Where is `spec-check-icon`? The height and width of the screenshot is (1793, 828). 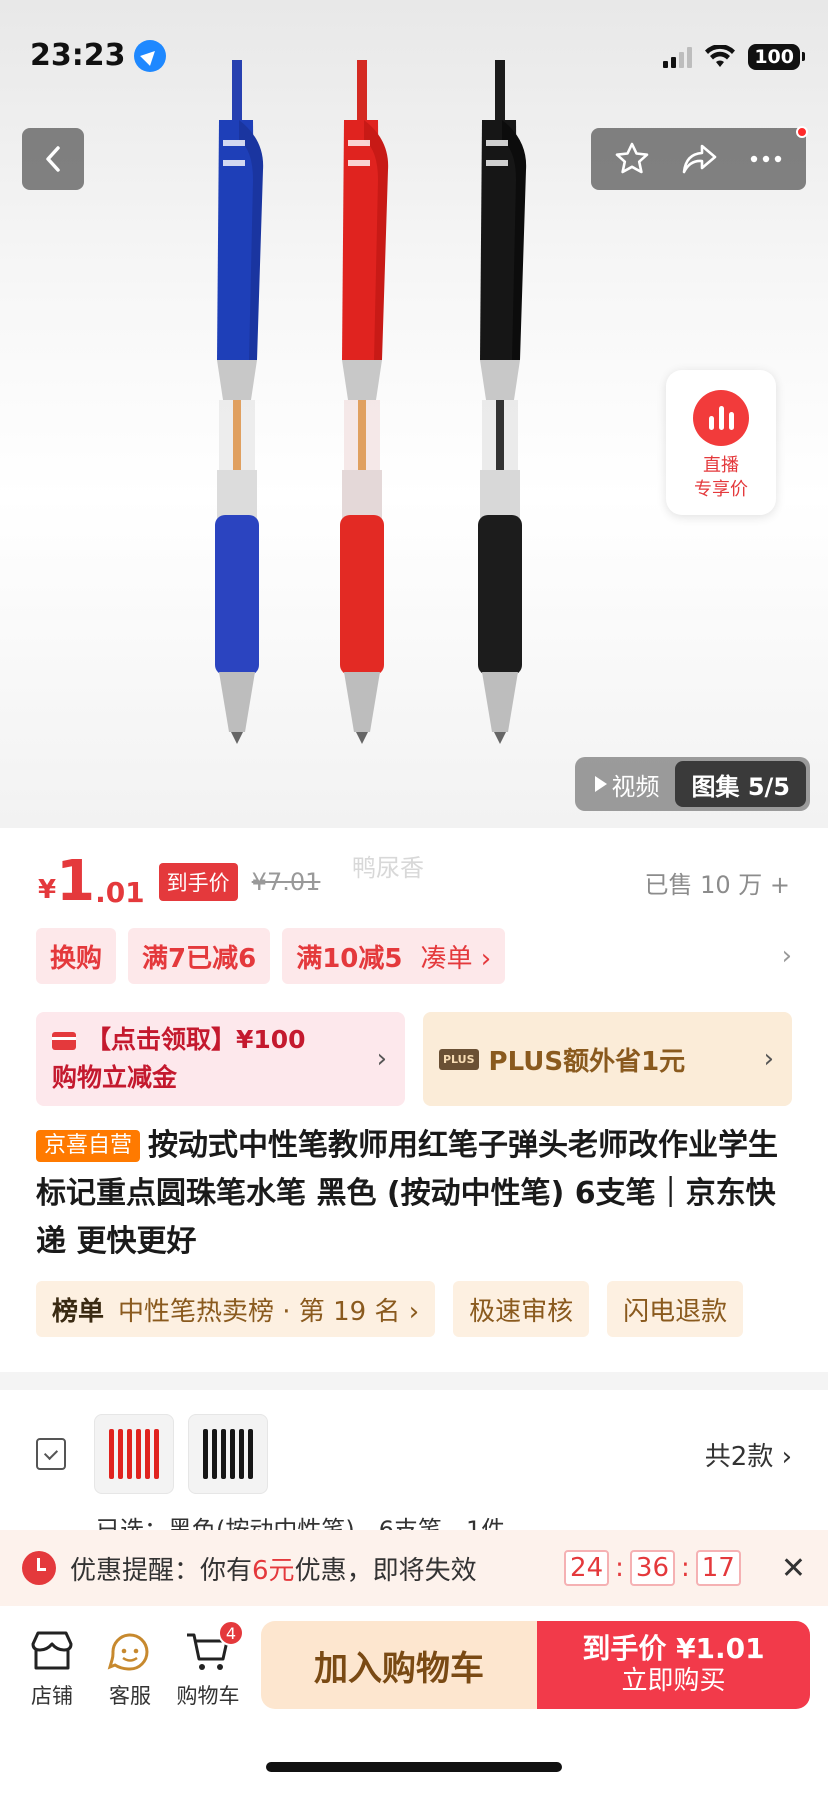
spec-check-icon is located at coordinates (51, 1454).